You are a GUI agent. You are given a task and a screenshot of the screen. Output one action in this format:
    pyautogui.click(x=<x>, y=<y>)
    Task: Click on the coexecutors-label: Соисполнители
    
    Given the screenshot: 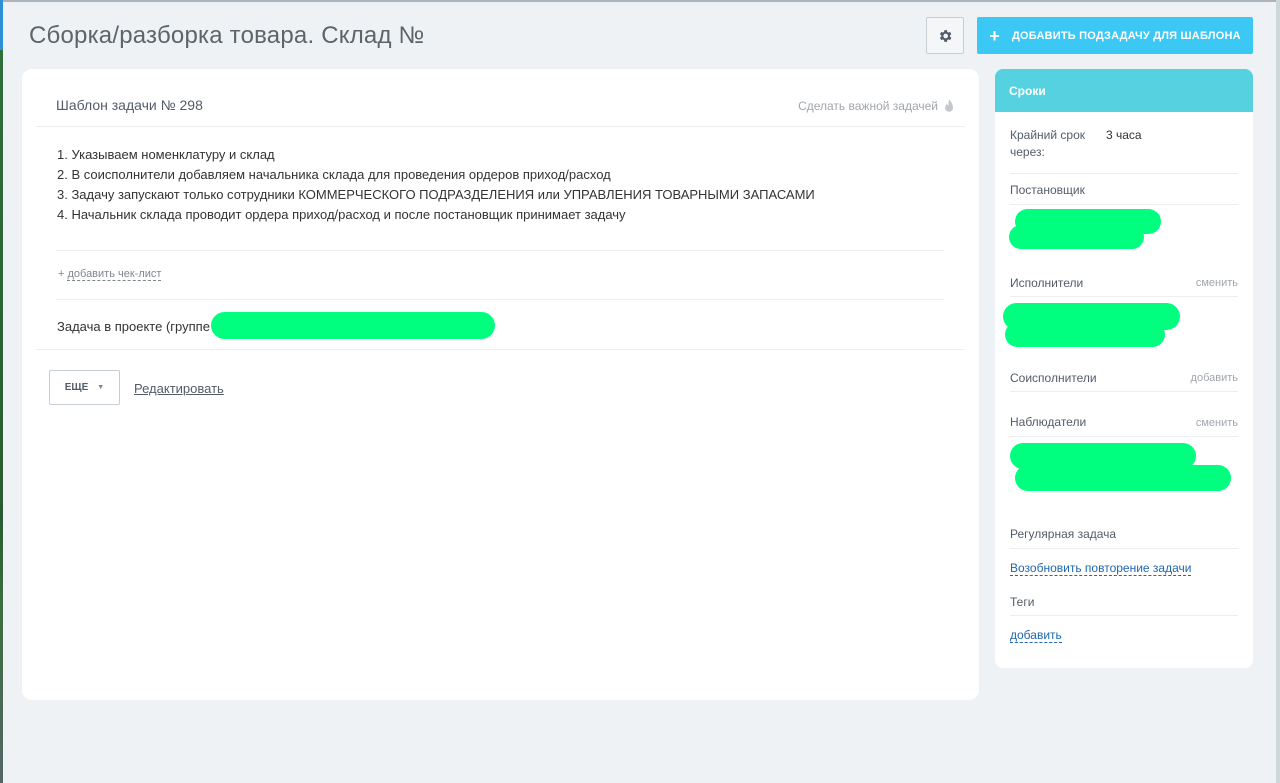 What is the action you would take?
    pyautogui.click(x=1053, y=378)
    